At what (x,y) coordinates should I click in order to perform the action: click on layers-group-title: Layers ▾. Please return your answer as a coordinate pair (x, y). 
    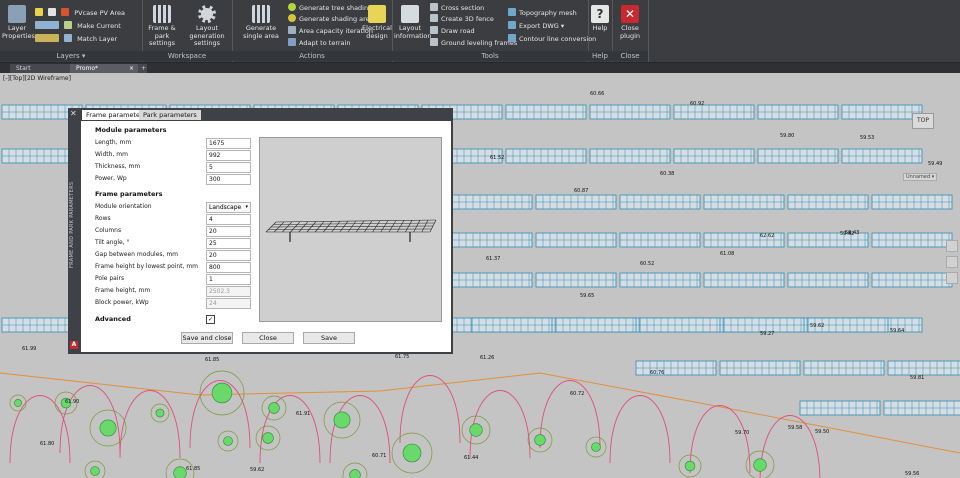
    Looking at the image, I should click on (71, 56).